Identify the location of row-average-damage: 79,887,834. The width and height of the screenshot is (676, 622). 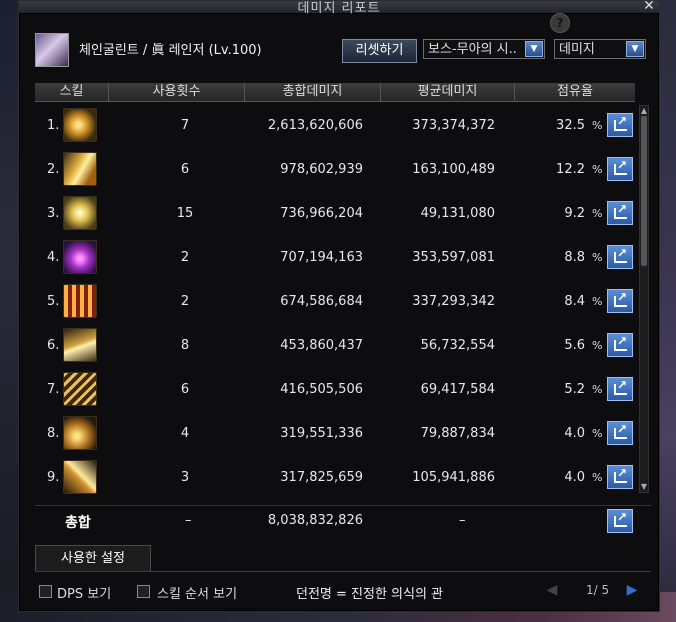
(457, 433).